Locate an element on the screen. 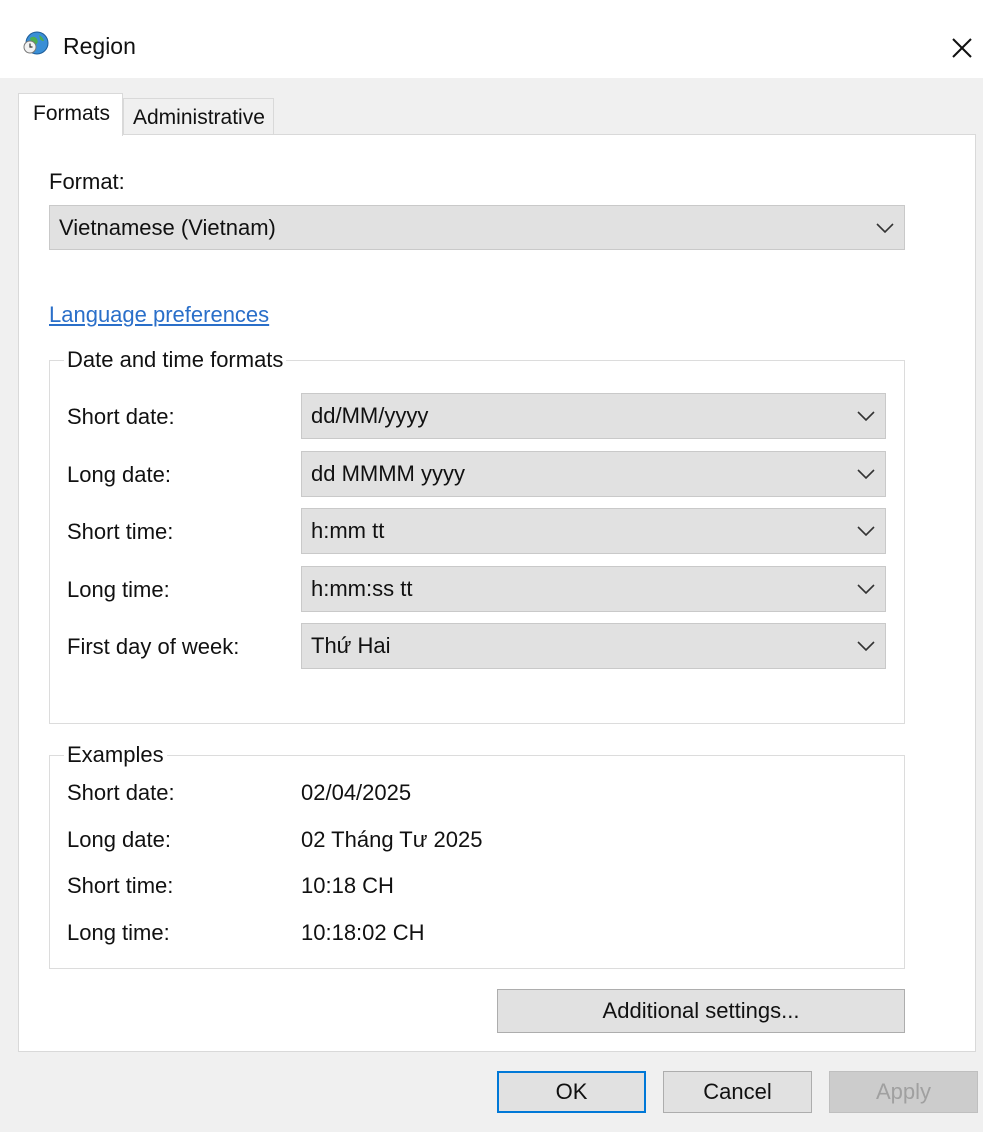  first-day-dropdown: Thứ Hai is located at coordinates (593, 646).